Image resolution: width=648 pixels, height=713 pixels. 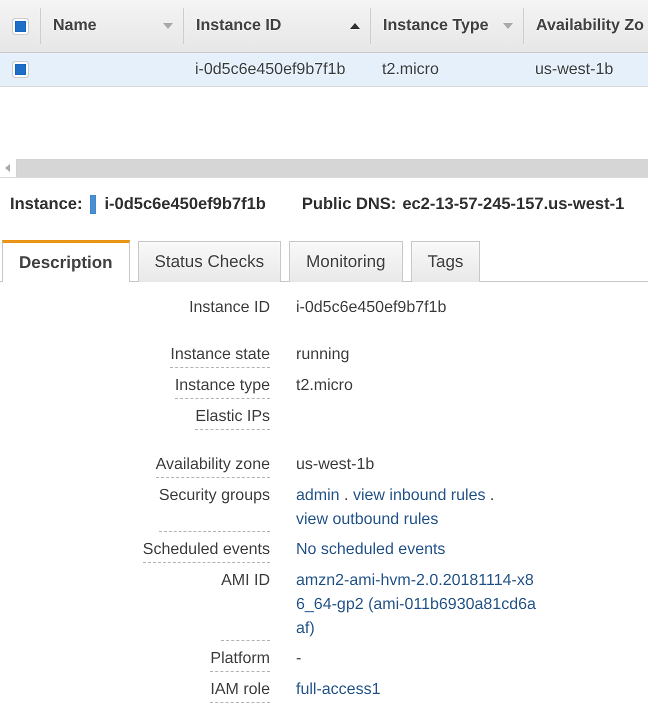 What do you see at coordinates (299, 658) in the screenshot?
I see `field-value: -` at bounding box center [299, 658].